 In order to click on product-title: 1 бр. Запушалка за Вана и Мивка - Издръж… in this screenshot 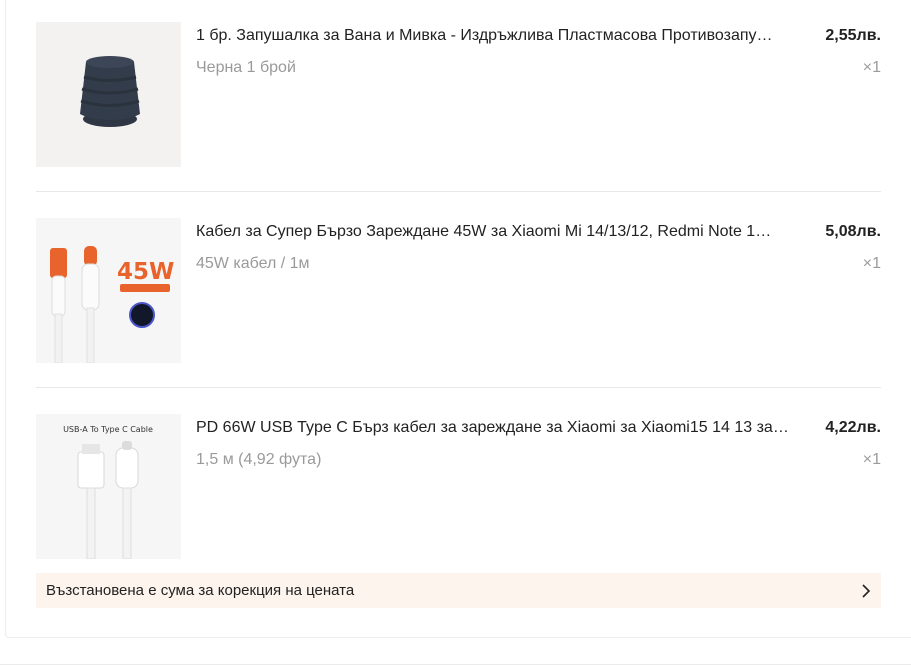, I will do `click(506, 36)`.